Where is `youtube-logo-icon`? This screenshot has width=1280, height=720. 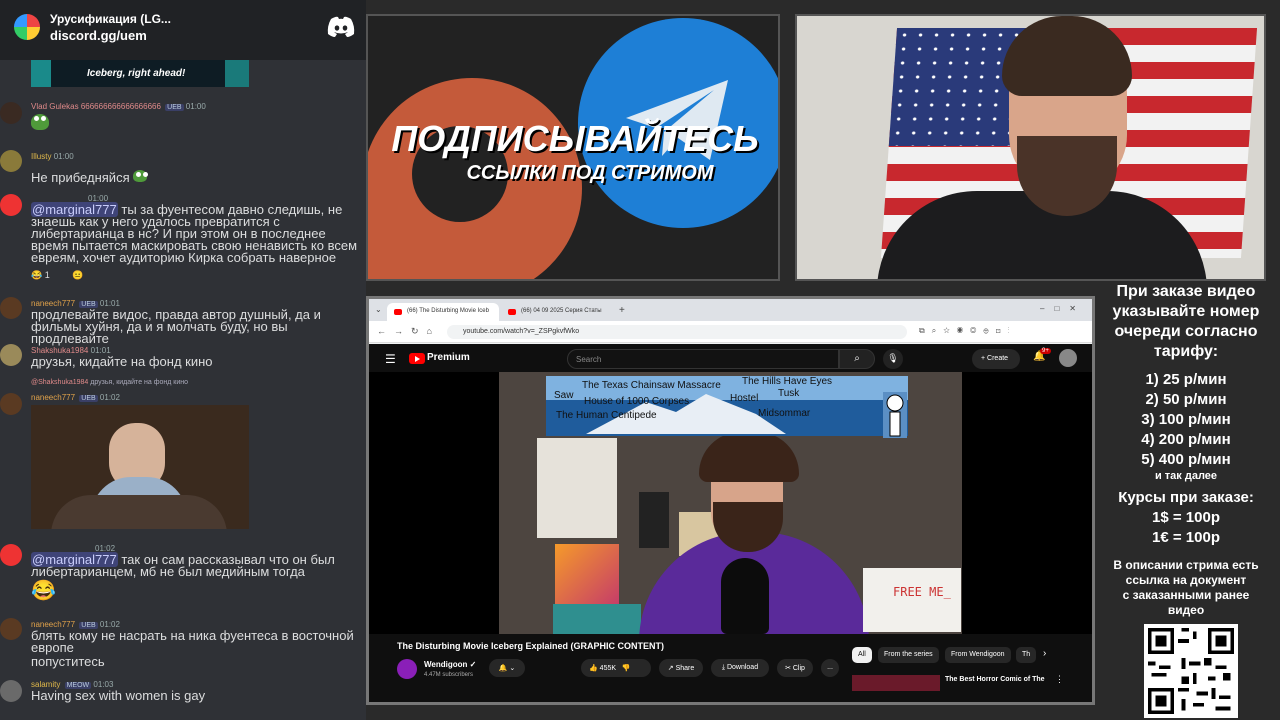
youtube-logo-icon is located at coordinates (417, 358).